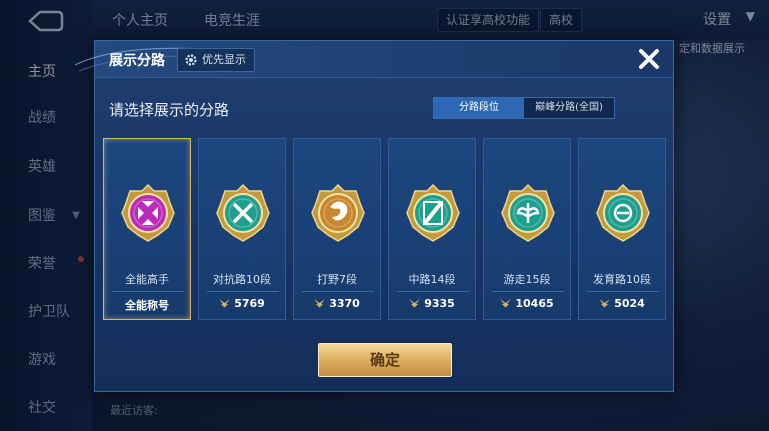 The width and height of the screenshot is (769, 431). Describe the element at coordinates (169, 110) in the screenshot. I see `dialog-subtitle: 请选择展示的分路` at that location.